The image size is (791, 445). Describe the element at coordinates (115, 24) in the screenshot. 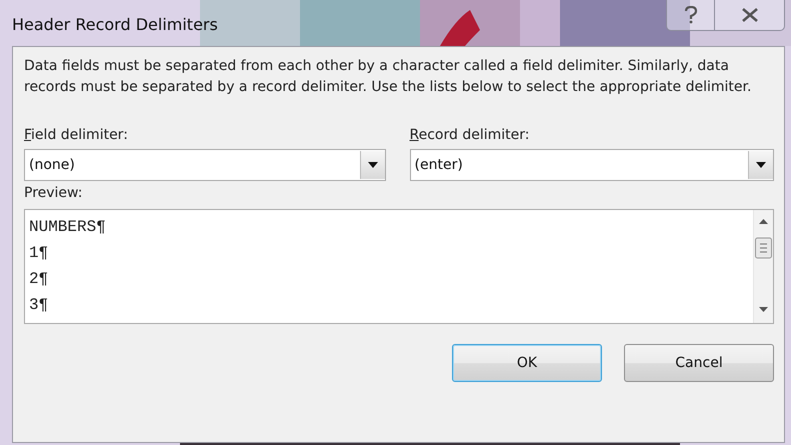

I see `window-title: Header Record Delimiters` at that location.